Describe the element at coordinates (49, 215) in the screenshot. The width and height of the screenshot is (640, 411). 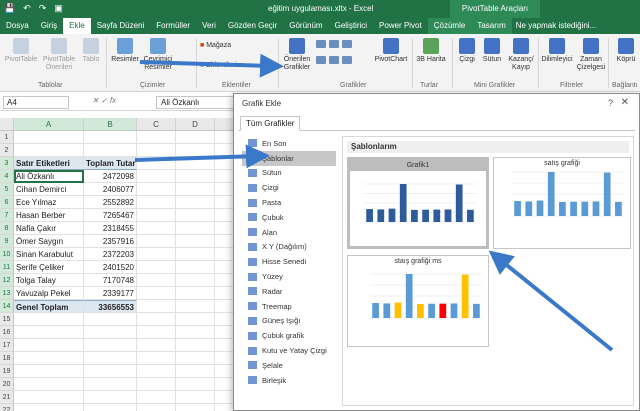
I see `pivot-row-label: Hasan Berber` at that location.